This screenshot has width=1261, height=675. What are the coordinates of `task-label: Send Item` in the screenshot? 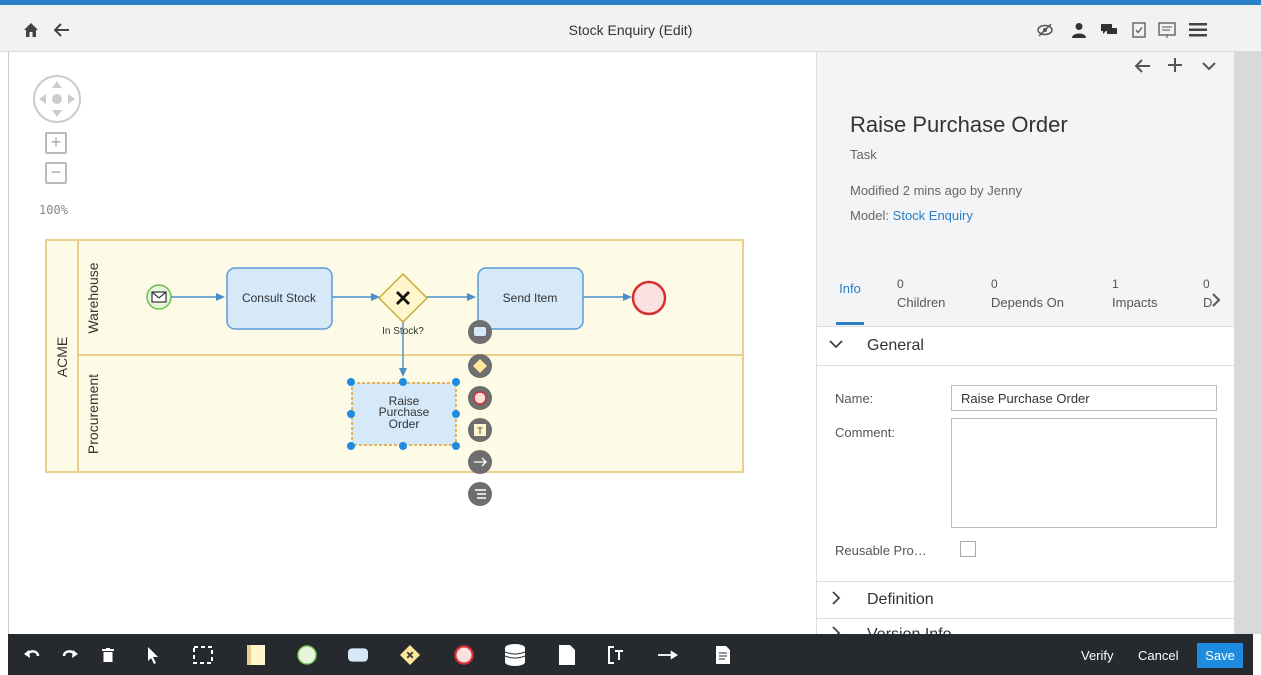 It's located at (530, 298).